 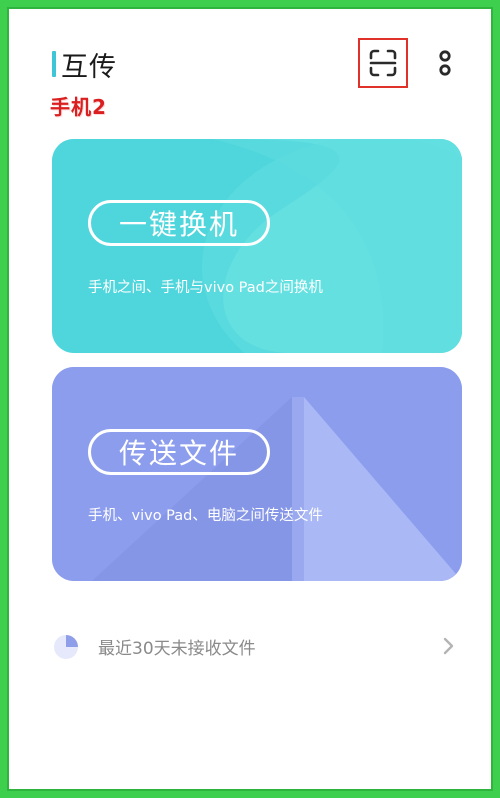 I want to click on scan-button, so click(x=383, y=63).